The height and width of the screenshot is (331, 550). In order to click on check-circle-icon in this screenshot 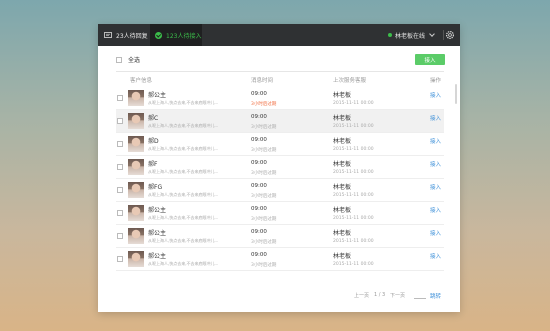, I will do `click(158, 35)`.